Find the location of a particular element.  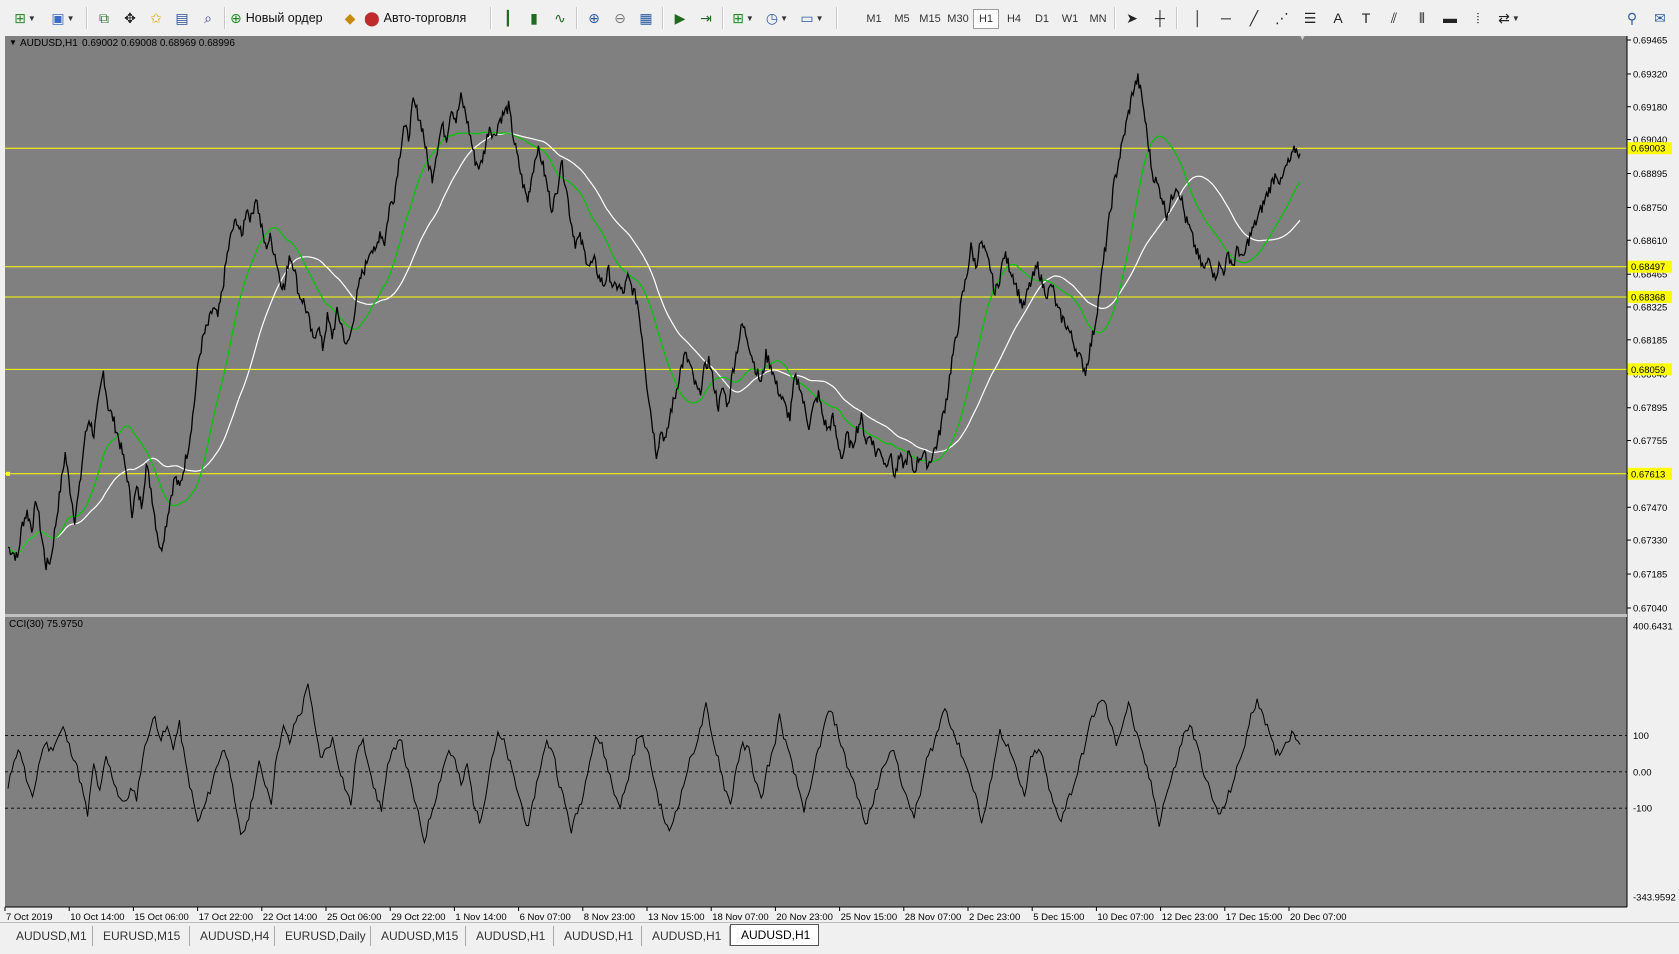

trendline-button: ╱ is located at coordinates (1254, 18).